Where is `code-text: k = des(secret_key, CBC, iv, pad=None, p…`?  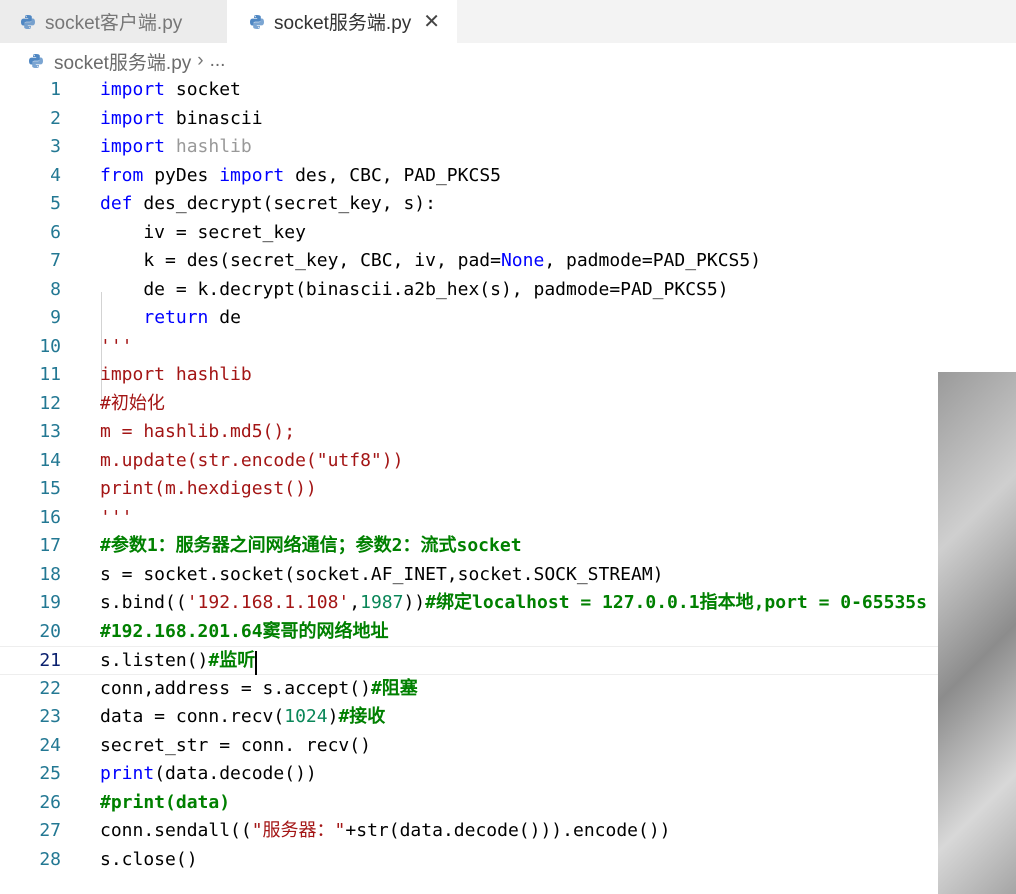
code-text: k = des(secret_key, CBC, iv, pad=None, p… is located at coordinates (430, 261).